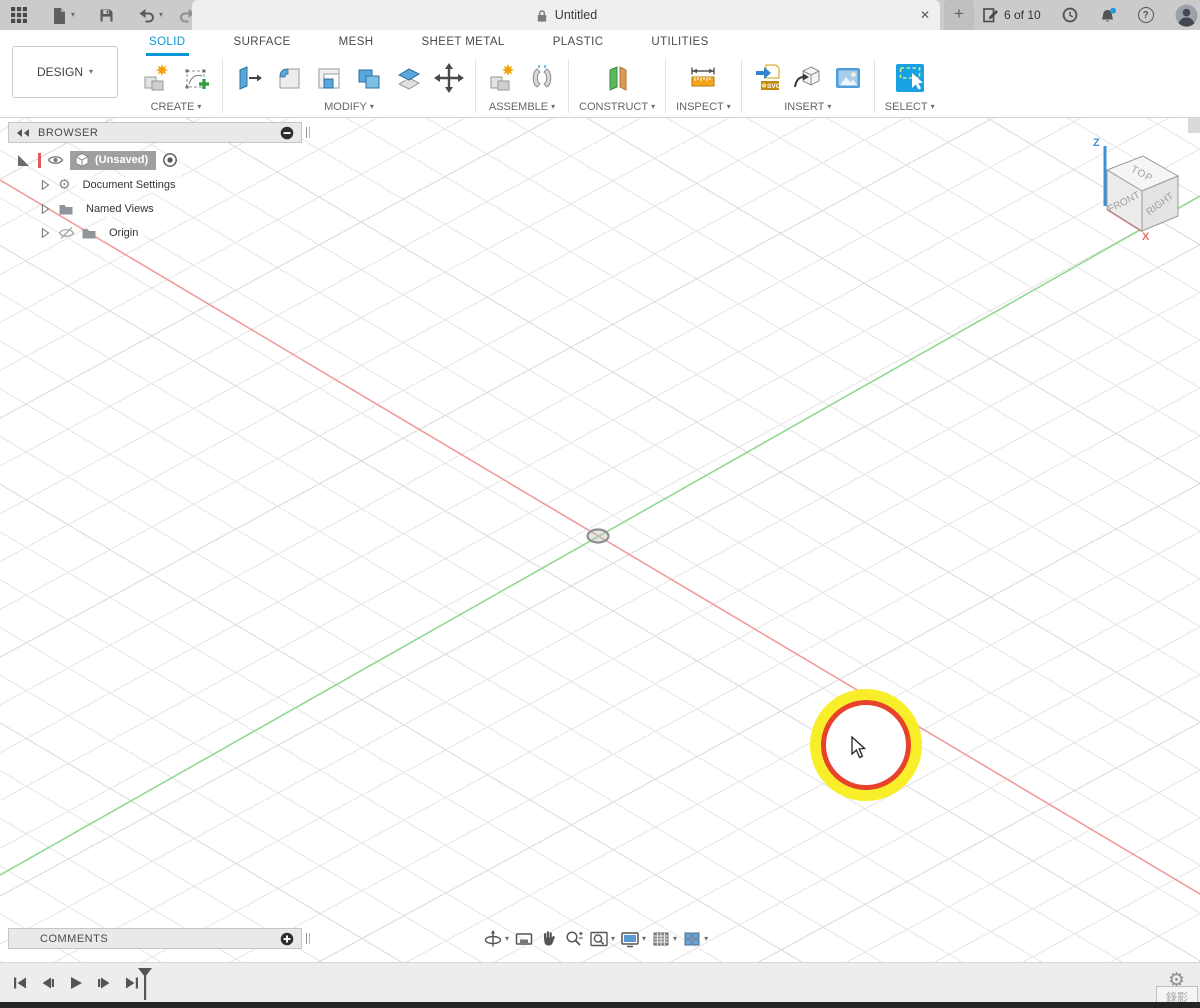  I want to click on title-bar: ▾ ▾ ▾ Untitled ✕, so click(600, 15).